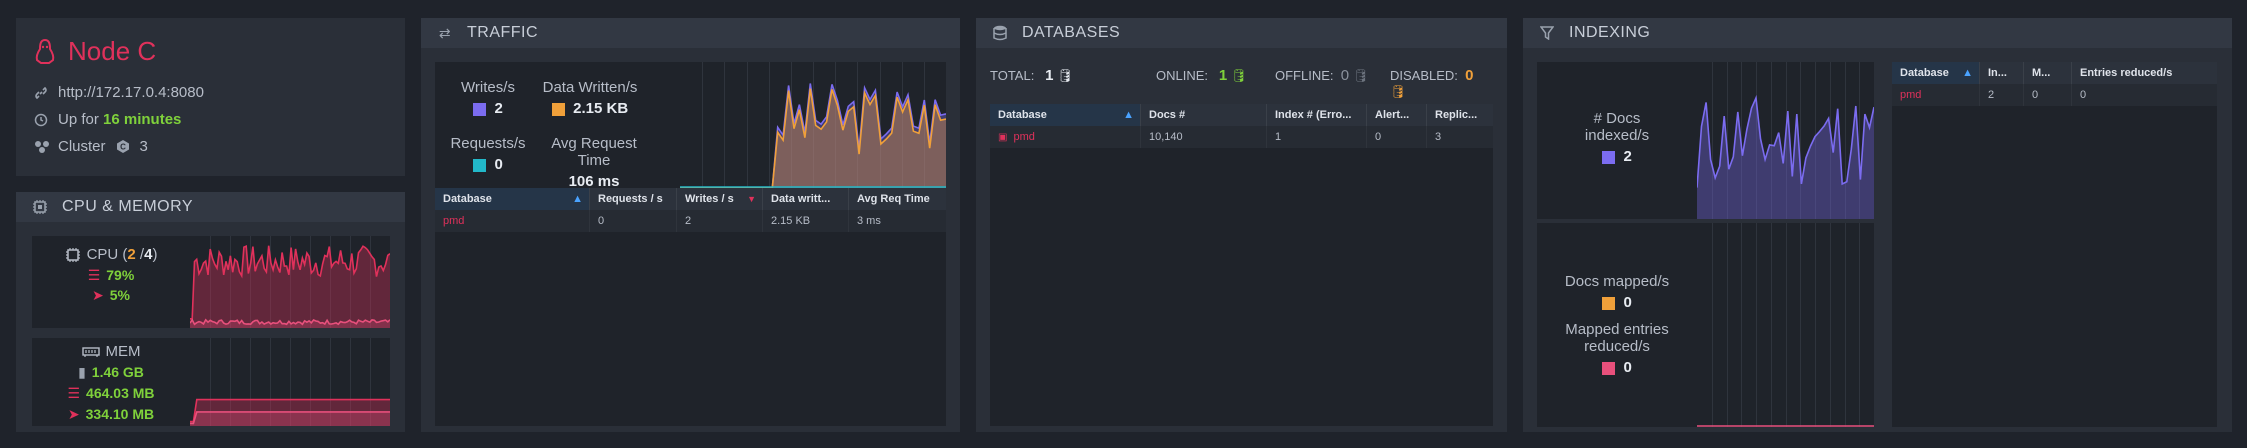  I want to click on db-cell-database: ▣ pmd, so click(1065, 137).